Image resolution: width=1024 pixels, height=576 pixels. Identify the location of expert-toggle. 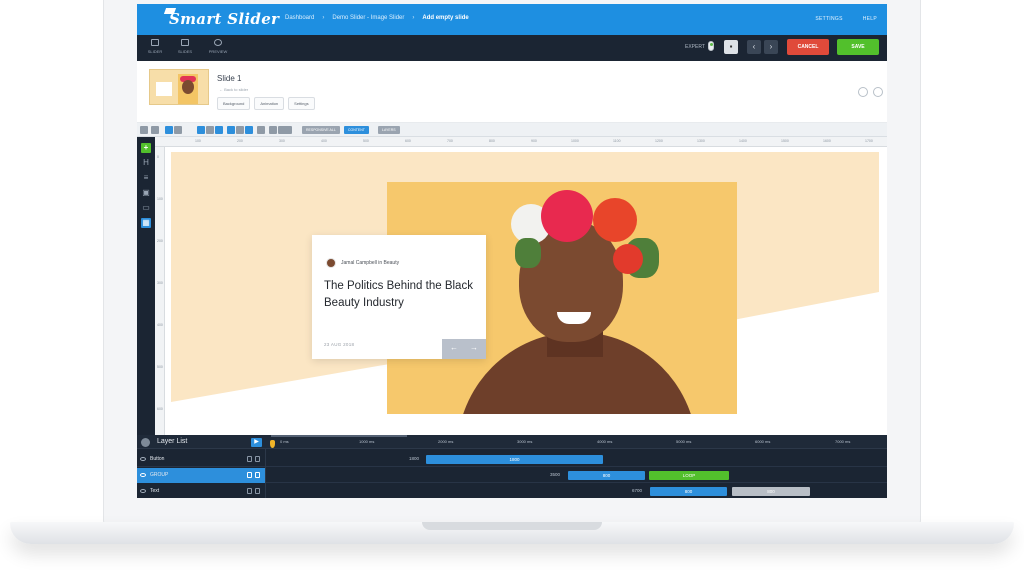
(711, 46).